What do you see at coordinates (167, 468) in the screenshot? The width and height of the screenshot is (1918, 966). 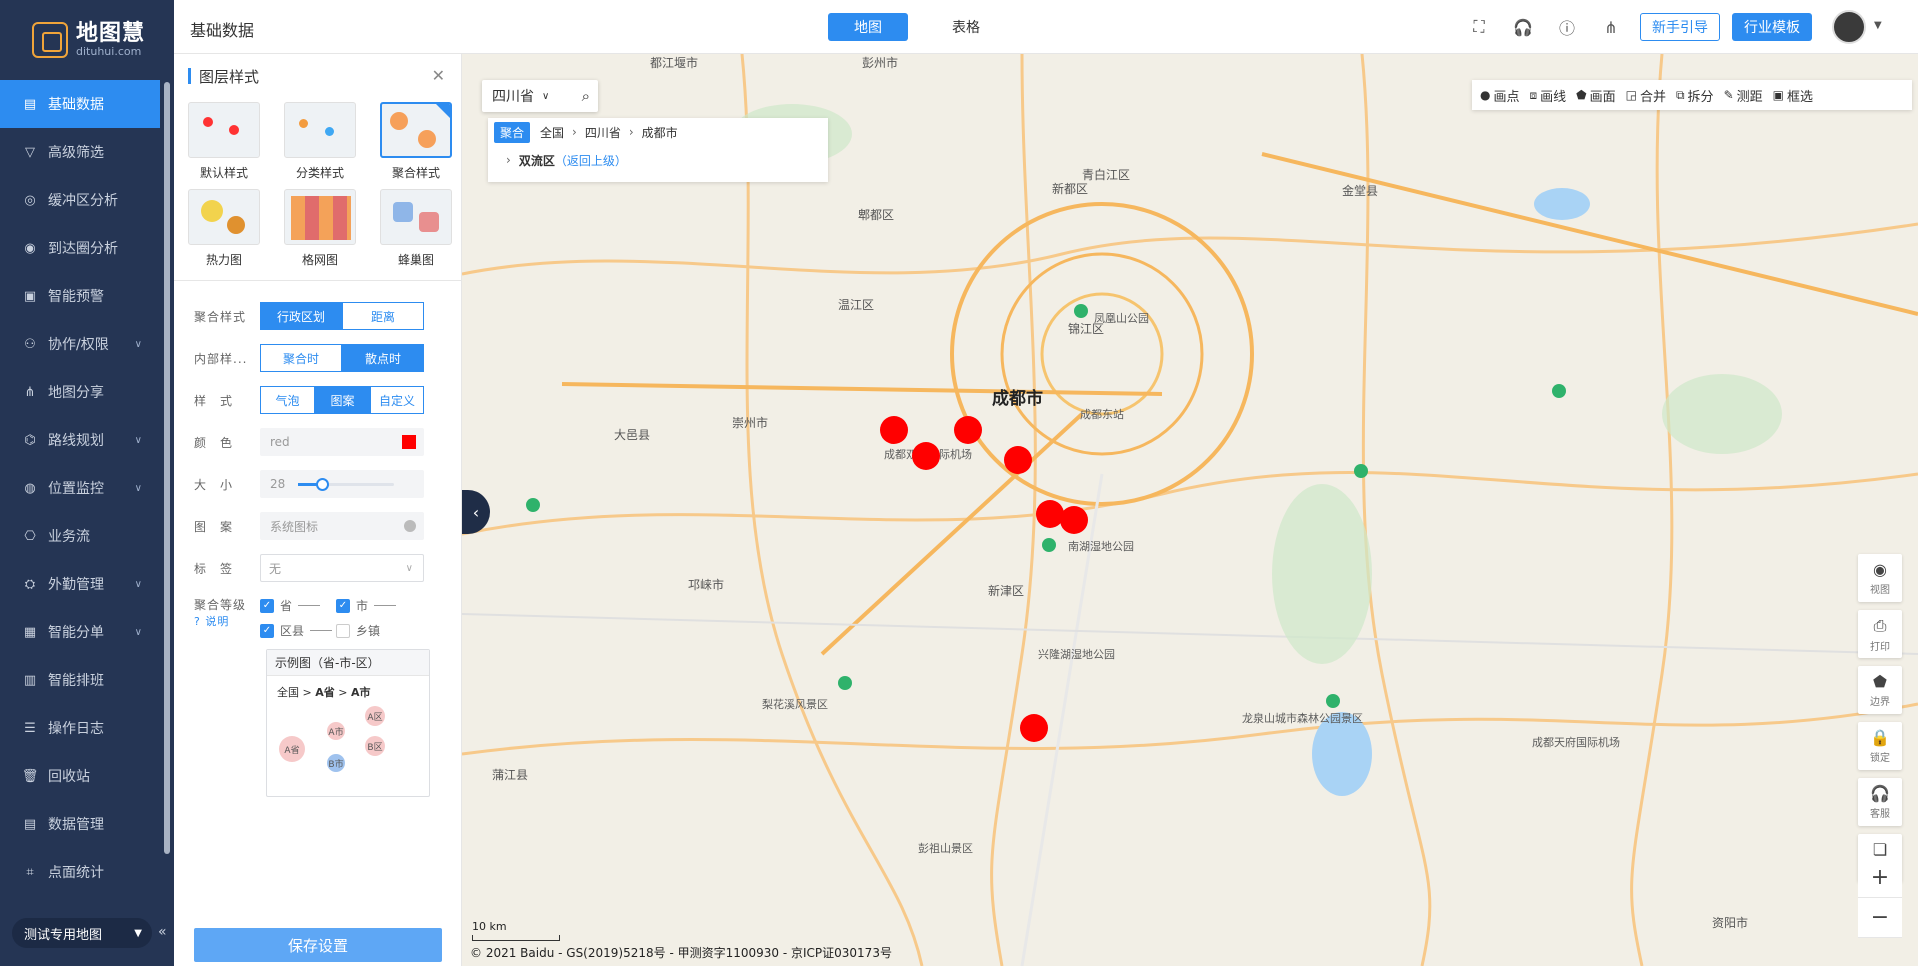 I see `nav-scrollbar` at bounding box center [167, 468].